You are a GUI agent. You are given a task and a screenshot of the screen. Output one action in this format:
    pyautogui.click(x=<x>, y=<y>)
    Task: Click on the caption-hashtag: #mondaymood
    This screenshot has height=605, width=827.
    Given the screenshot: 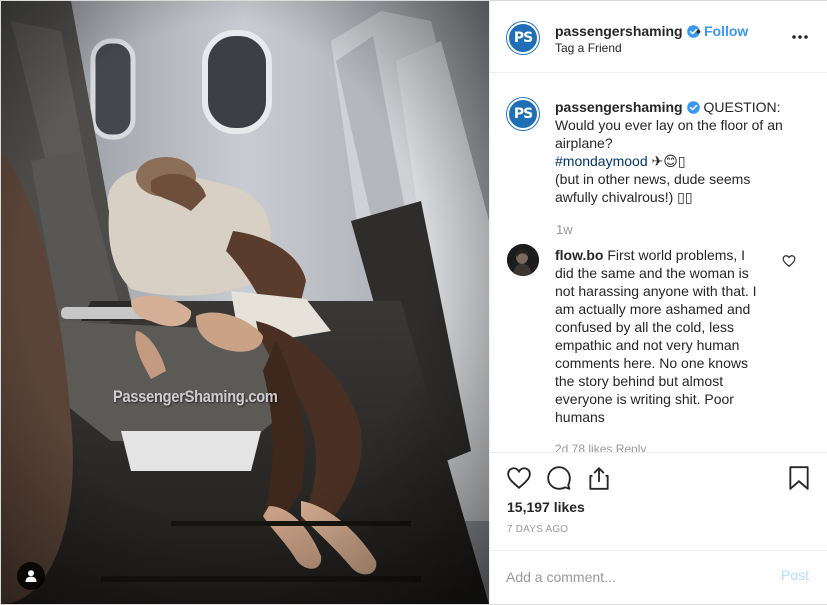 What is the action you would take?
    pyautogui.click(x=601, y=161)
    